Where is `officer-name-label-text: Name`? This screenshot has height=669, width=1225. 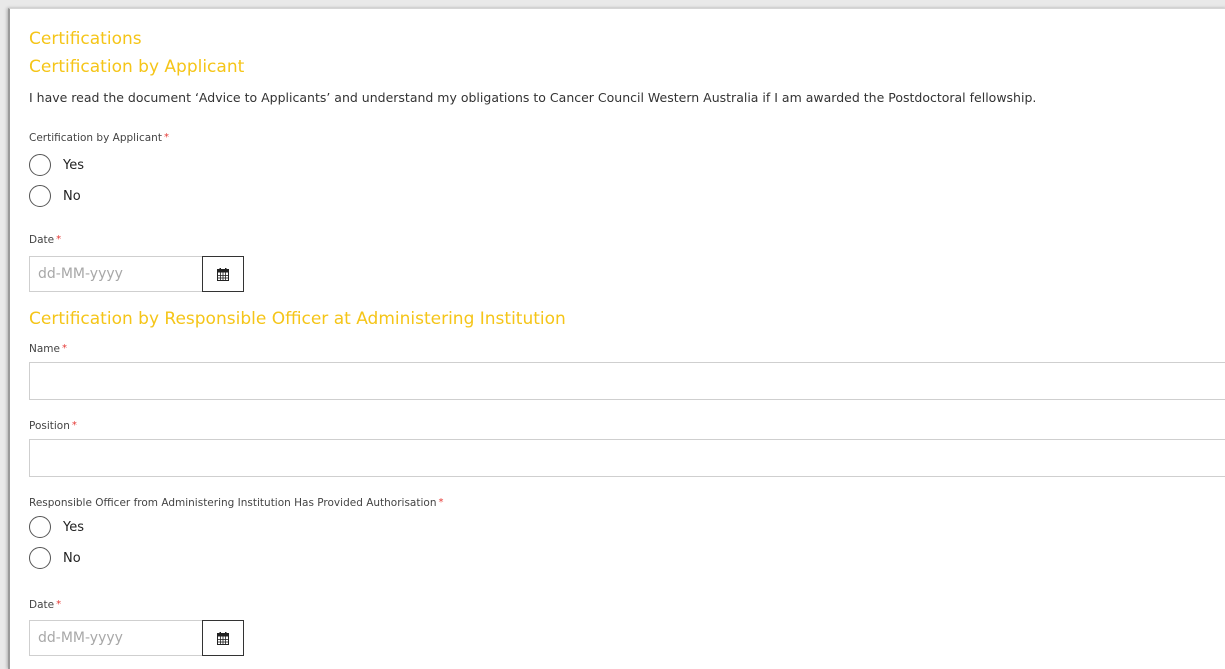 officer-name-label-text: Name is located at coordinates (44, 349).